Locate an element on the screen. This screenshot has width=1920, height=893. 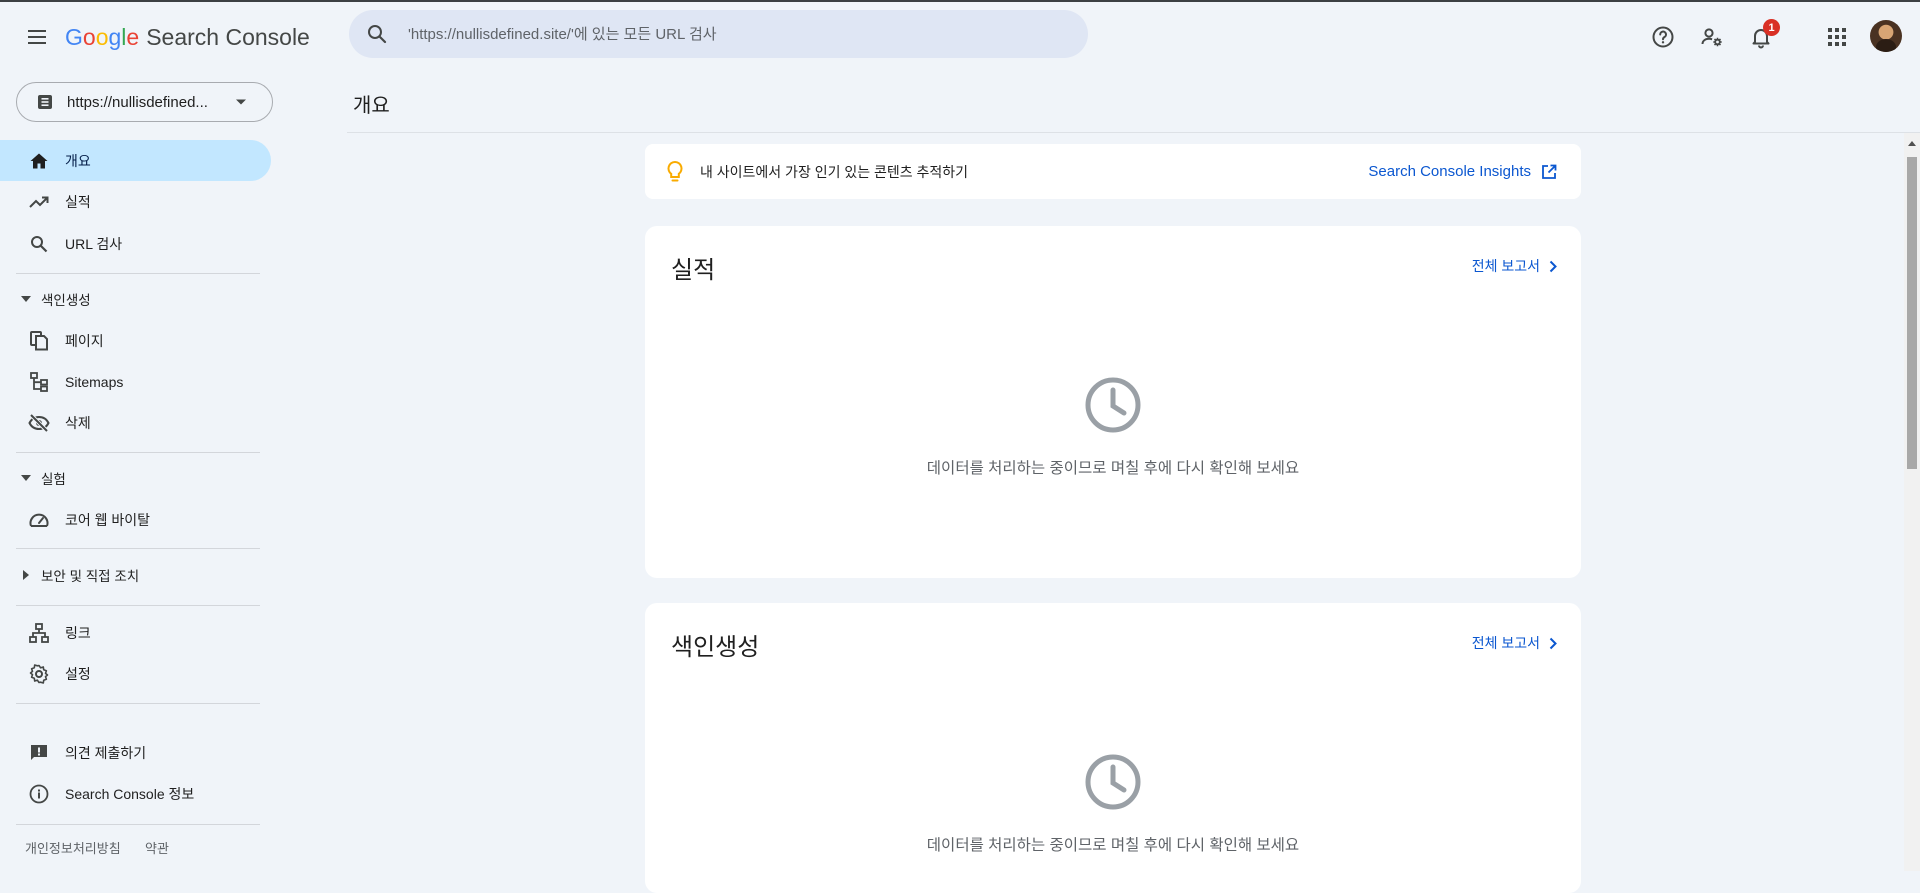
section-label: 실험 is located at coordinates (53, 479).